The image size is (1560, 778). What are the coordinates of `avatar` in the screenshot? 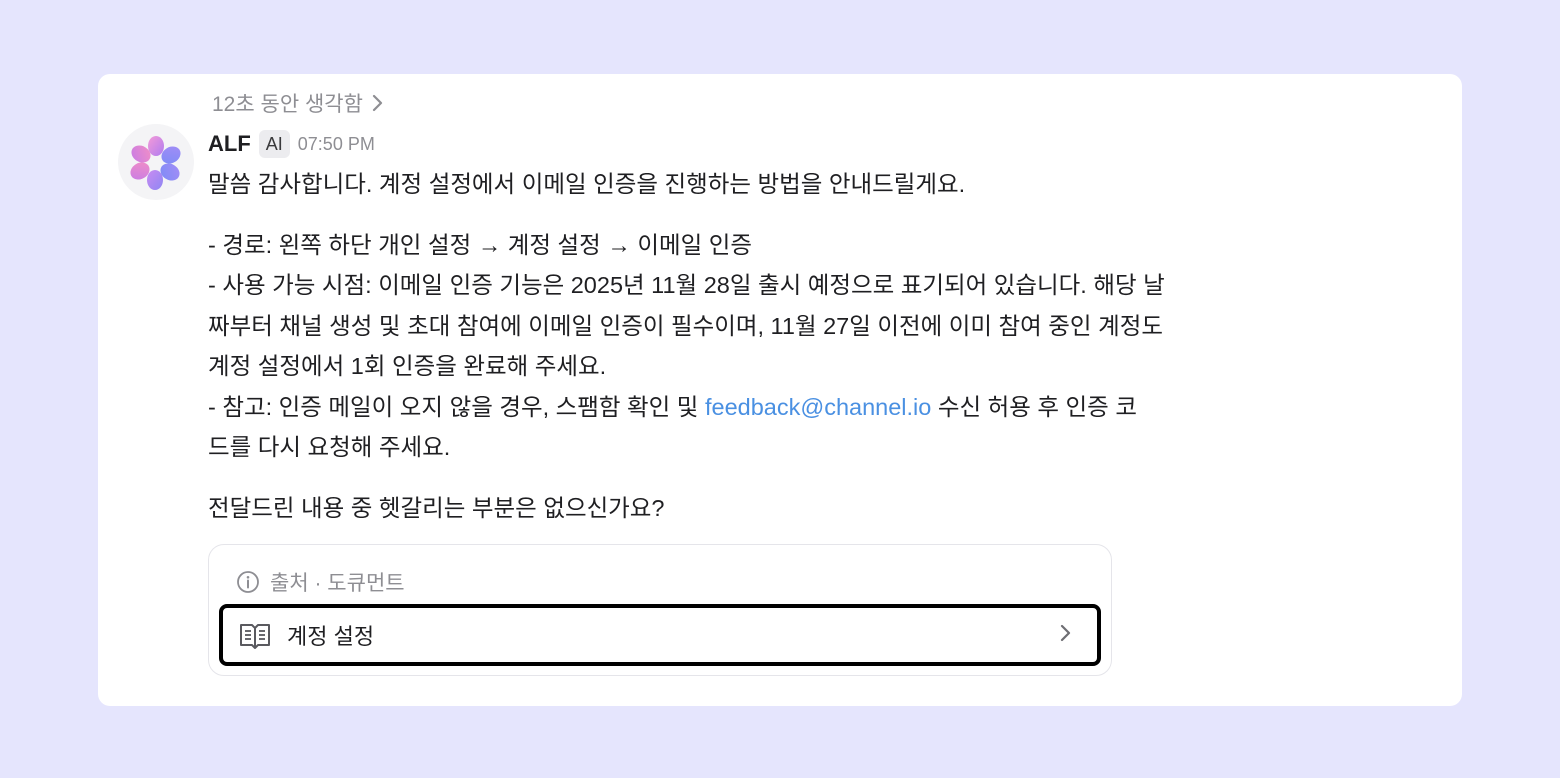 It's located at (156, 162).